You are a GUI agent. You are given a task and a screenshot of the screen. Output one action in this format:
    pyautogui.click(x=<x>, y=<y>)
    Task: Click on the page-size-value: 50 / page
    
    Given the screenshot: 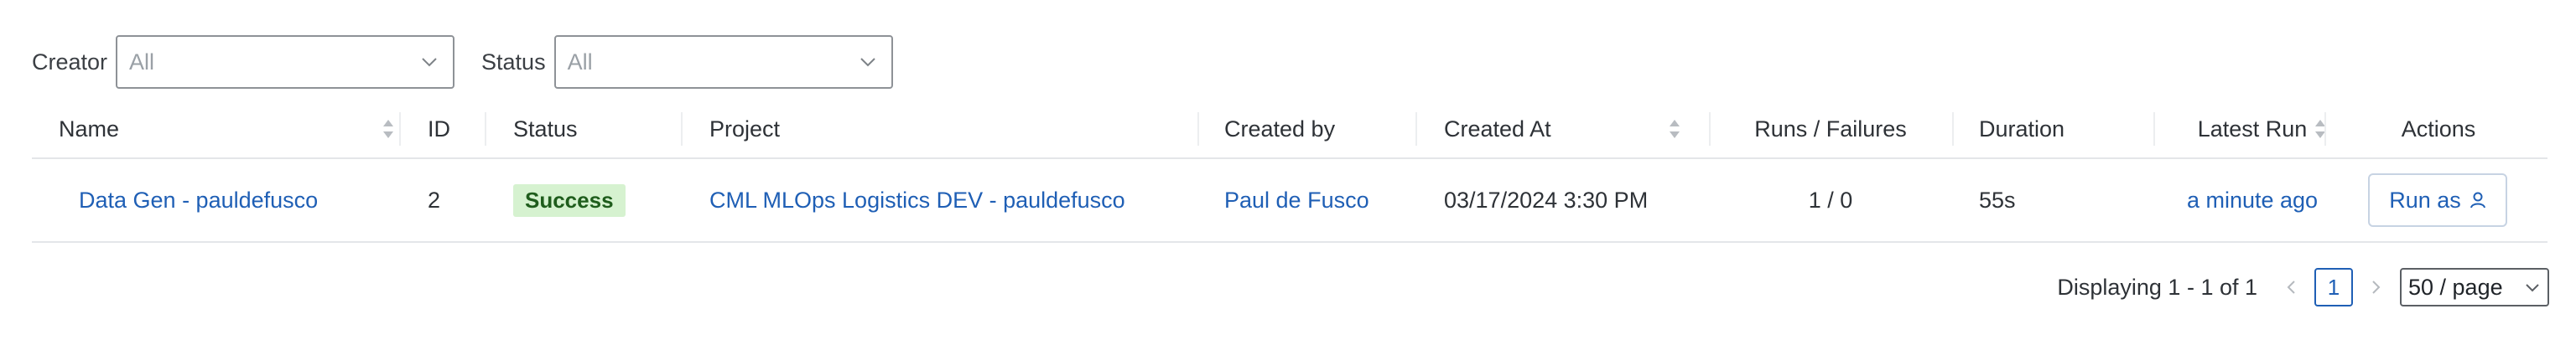 What is the action you would take?
    pyautogui.click(x=2455, y=287)
    